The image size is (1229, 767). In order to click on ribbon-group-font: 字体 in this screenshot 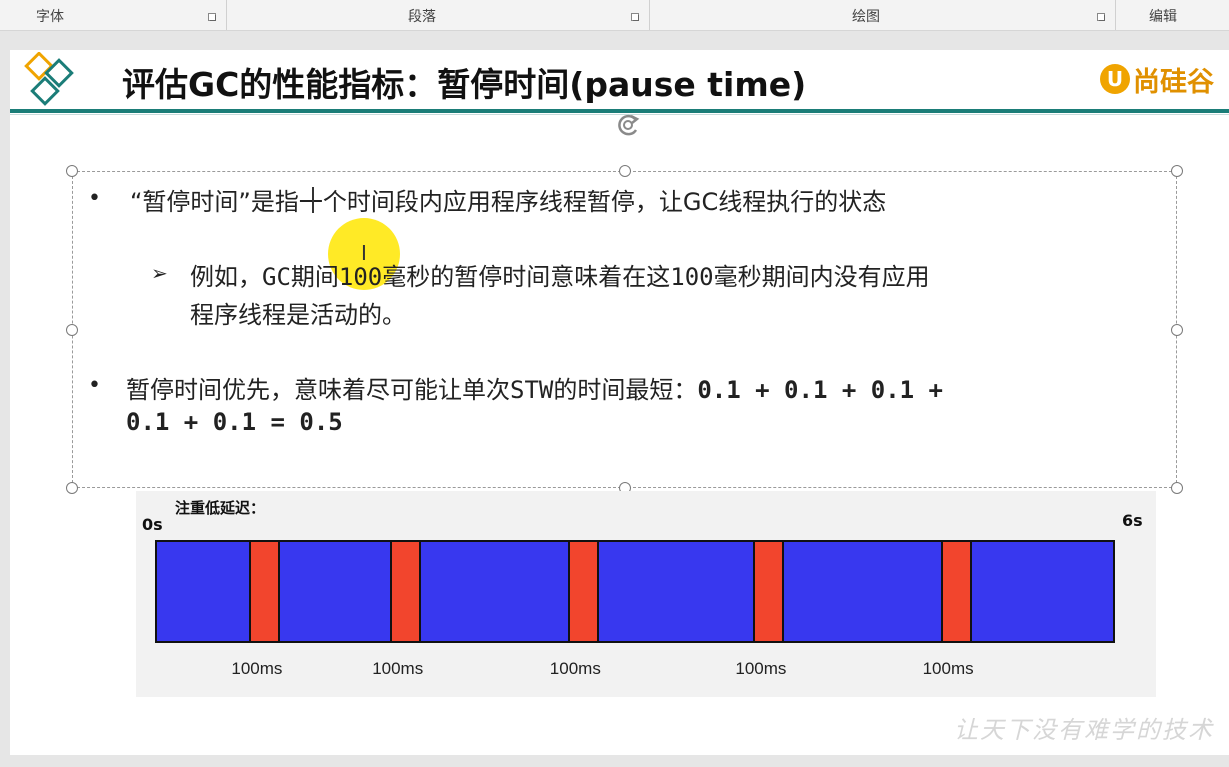, I will do `click(113, 15)`.